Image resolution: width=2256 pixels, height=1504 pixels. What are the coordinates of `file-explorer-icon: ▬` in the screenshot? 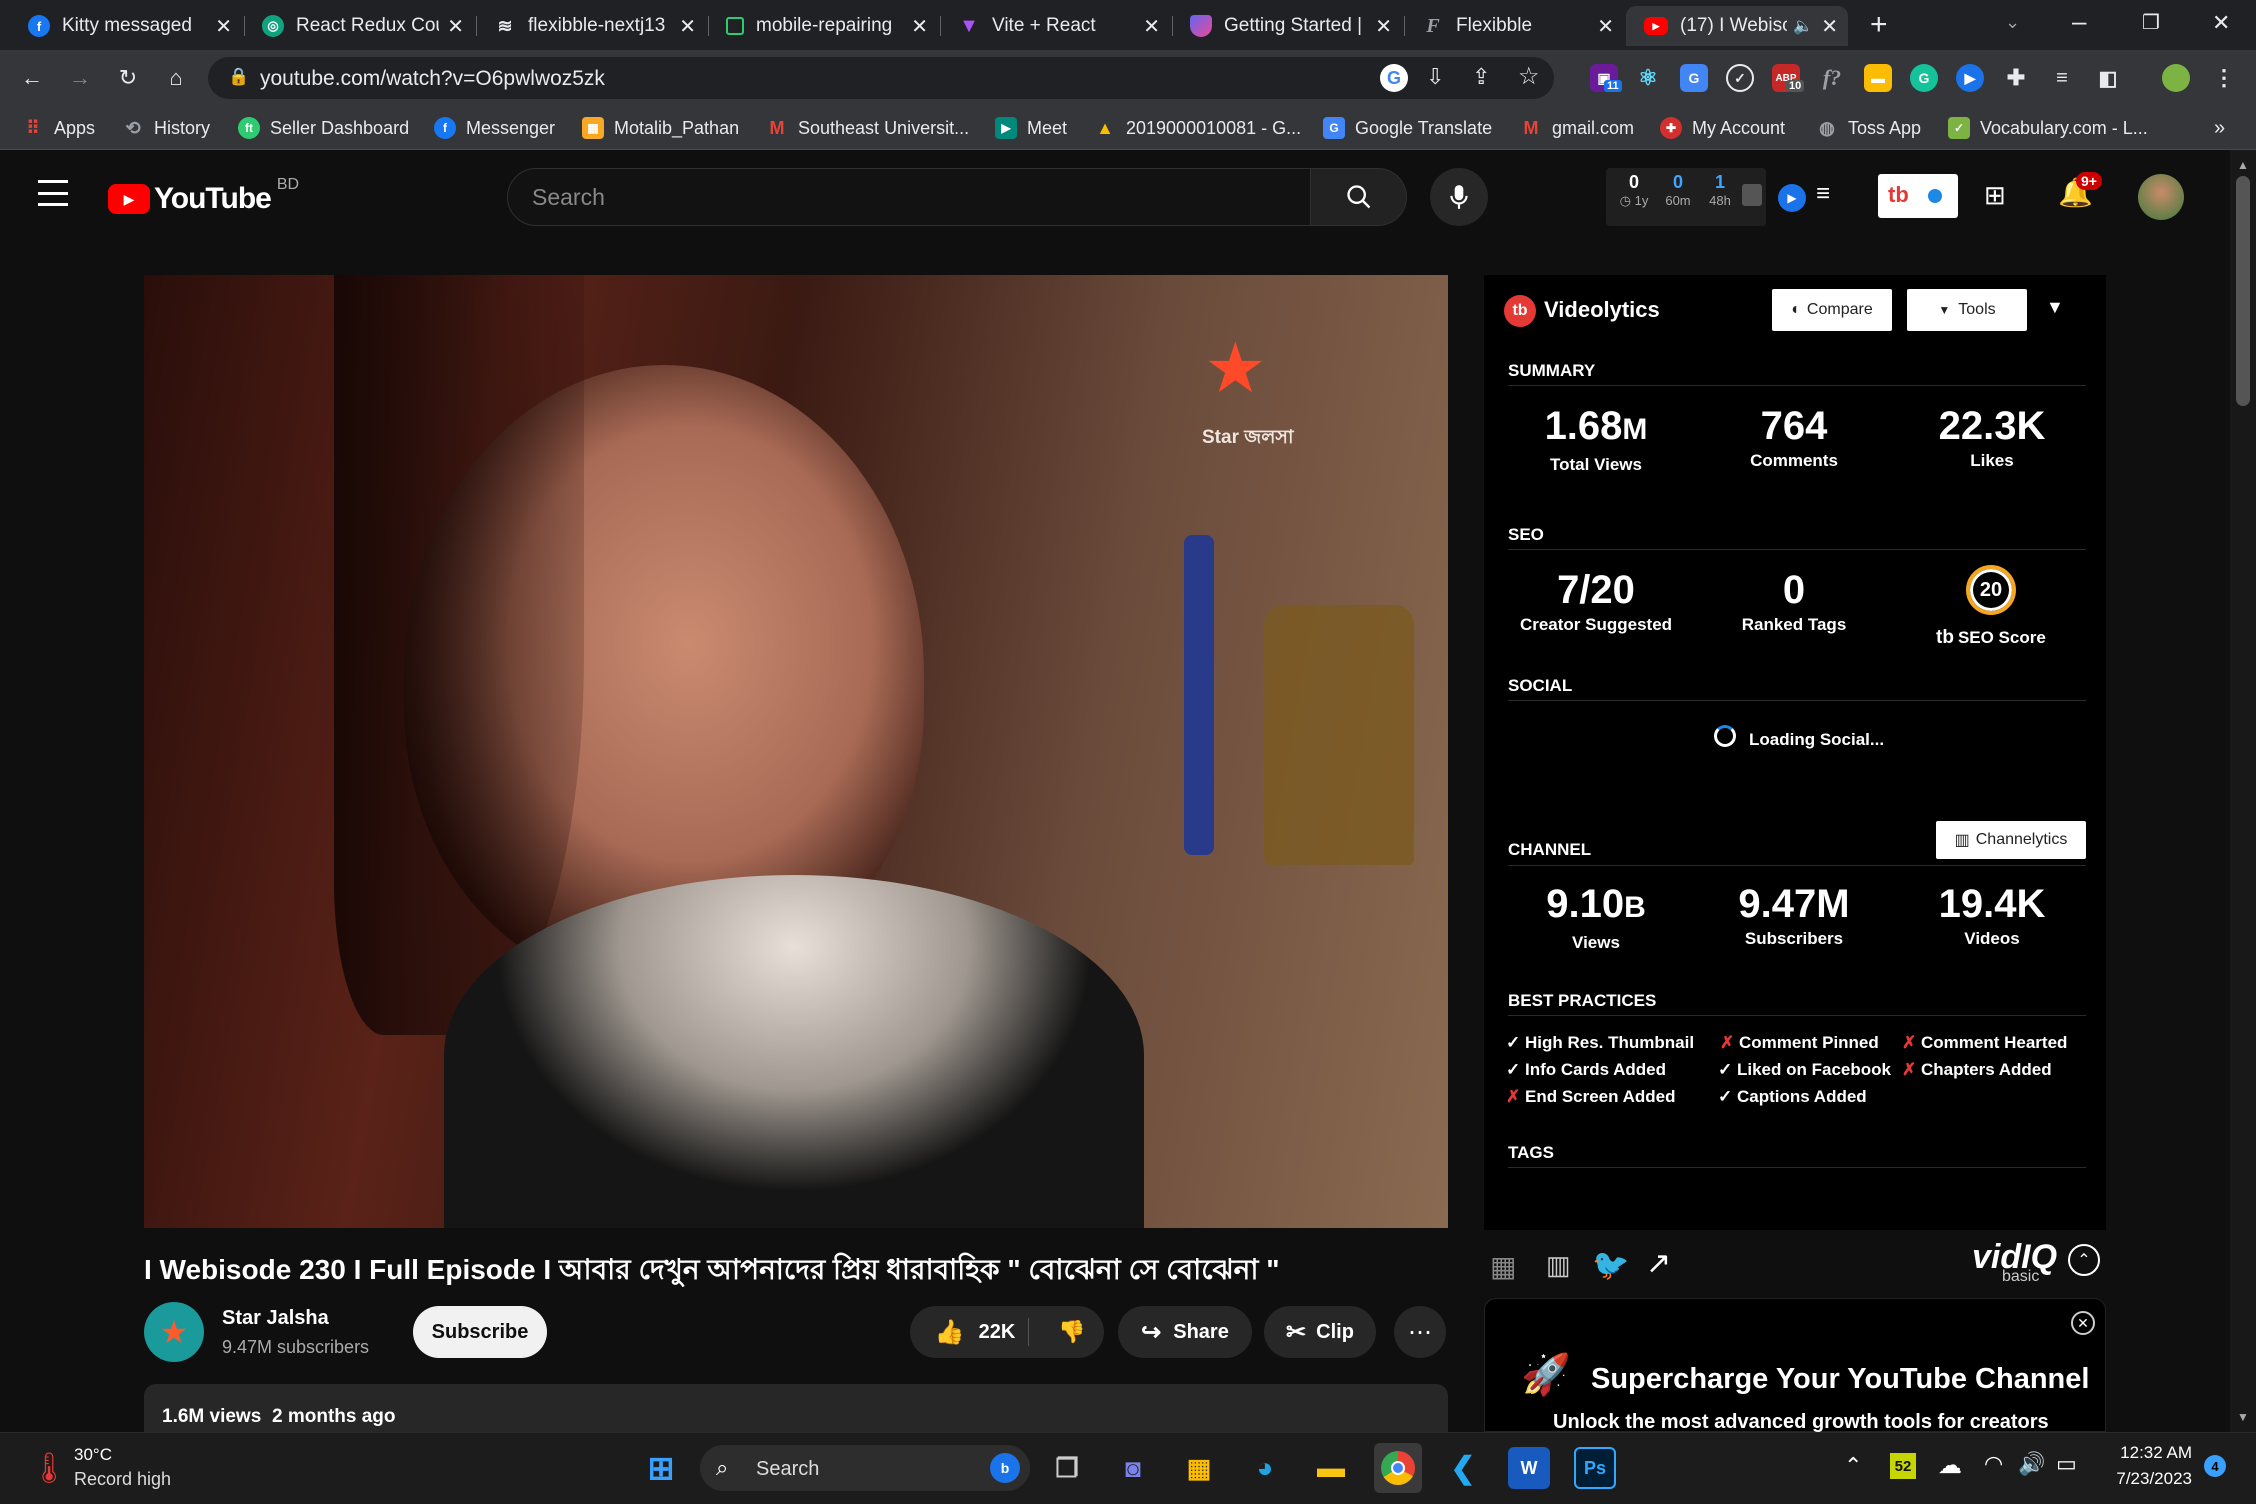 It's located at (1331, 1468).